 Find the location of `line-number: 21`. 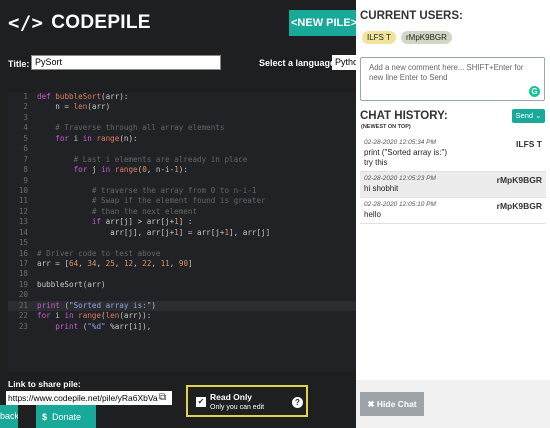

line-number: 21 is located at coordinates (23, 305).